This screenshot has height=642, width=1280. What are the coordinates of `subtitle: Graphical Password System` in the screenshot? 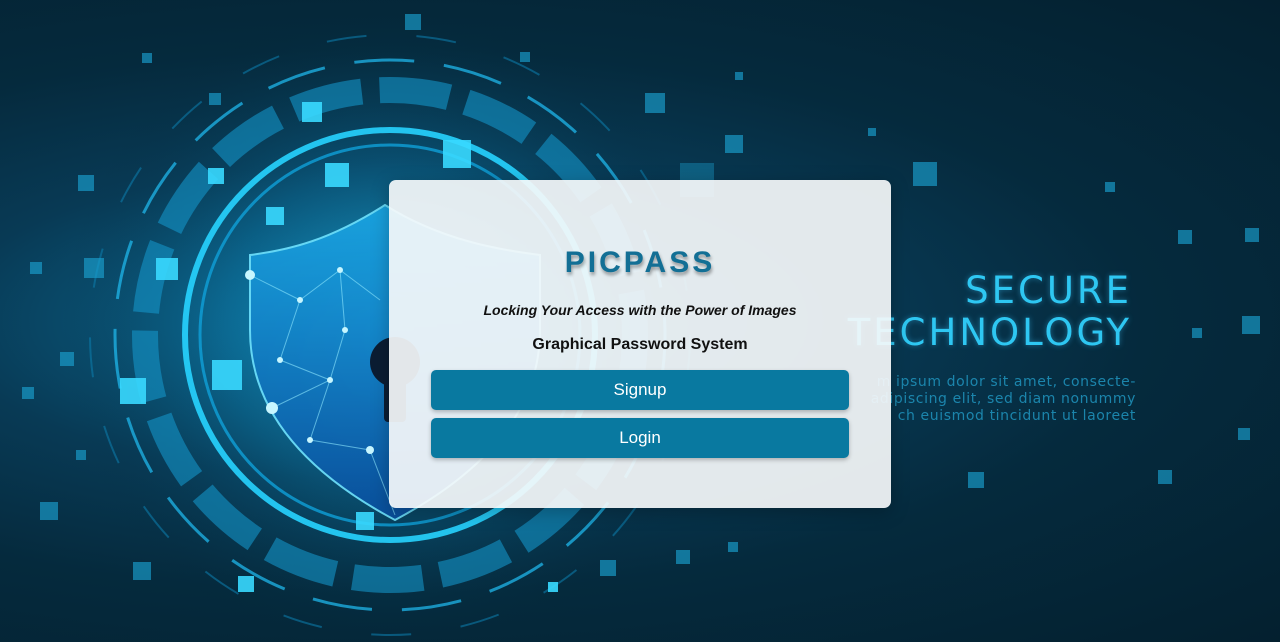 It's located at (640, 344).